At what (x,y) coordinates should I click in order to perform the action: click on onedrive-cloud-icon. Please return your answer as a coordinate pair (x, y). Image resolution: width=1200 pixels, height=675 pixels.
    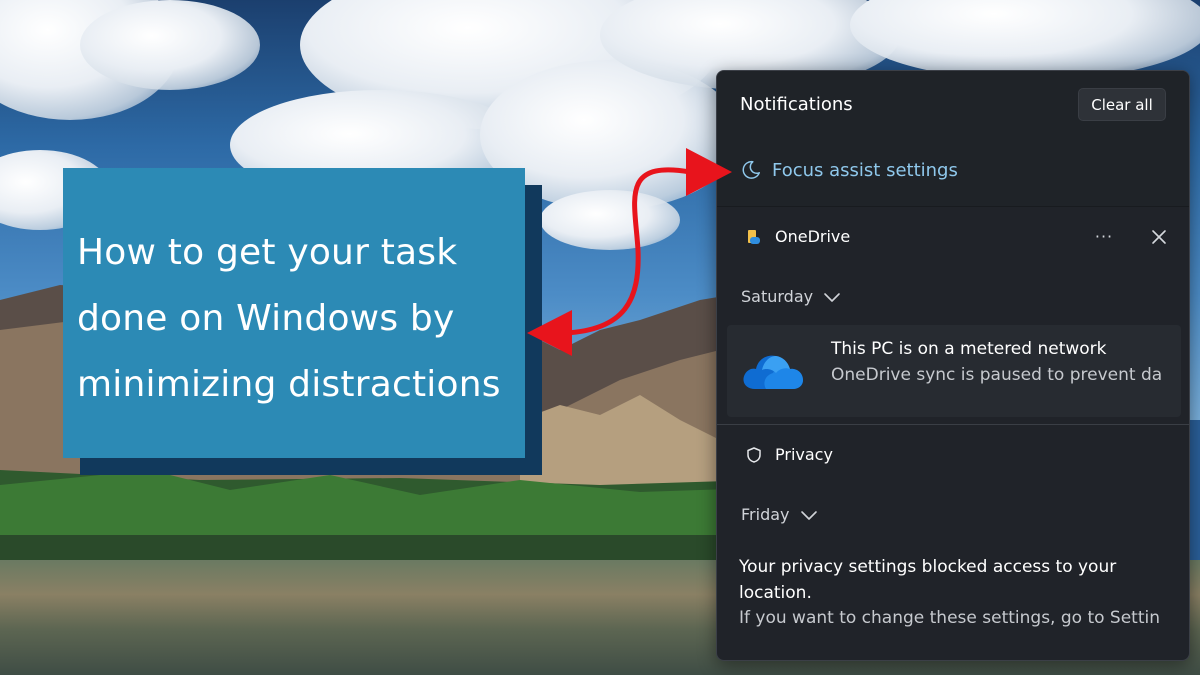
    Looking at the image, I should click on (773, 372).